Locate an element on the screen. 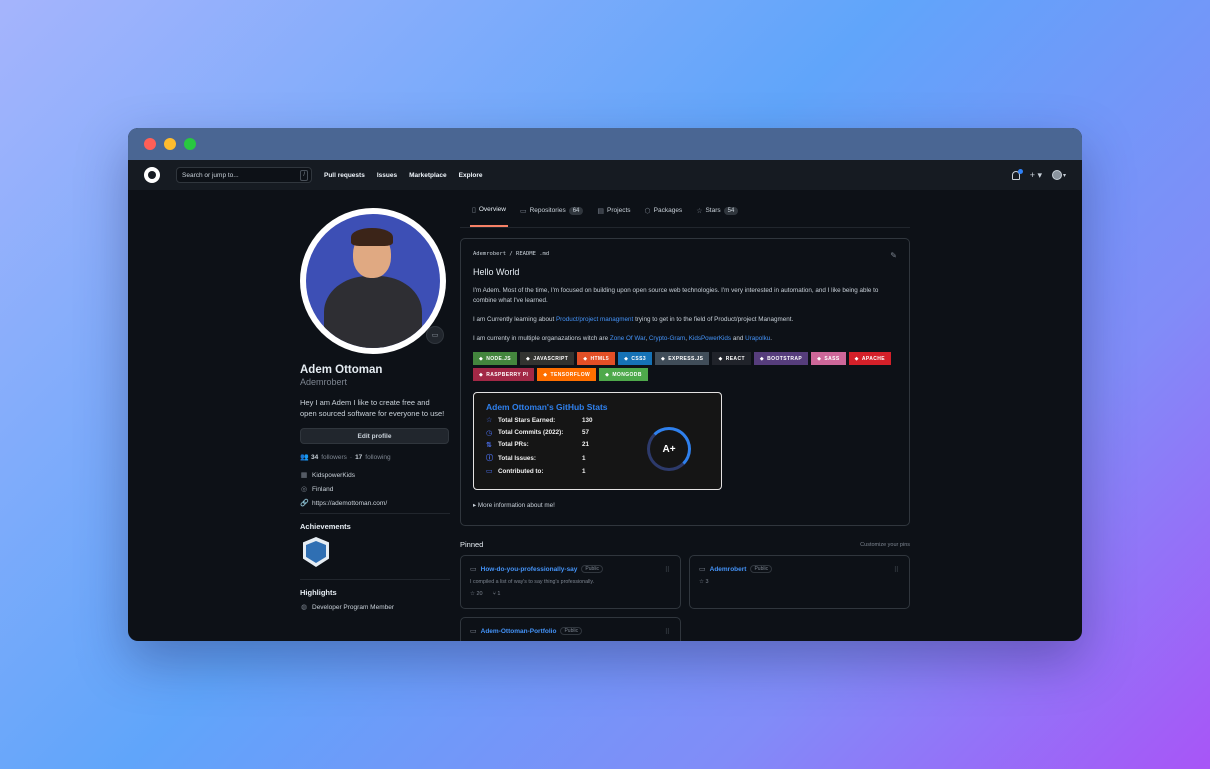 Image resolution: width=1210 pixels, height=769 pixels. nav-explore: Explore is located at coordinates (471, 175).